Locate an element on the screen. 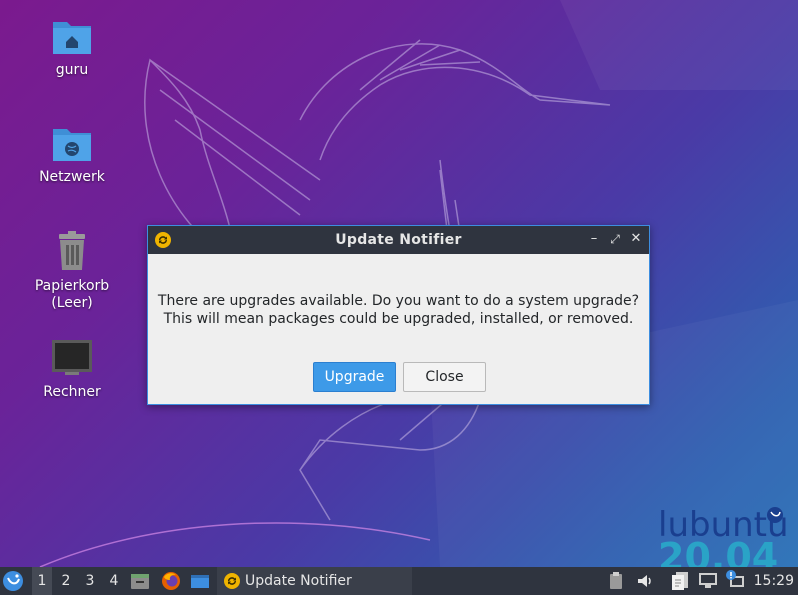  network-monitor-icon is located at coordinates (708, 580).